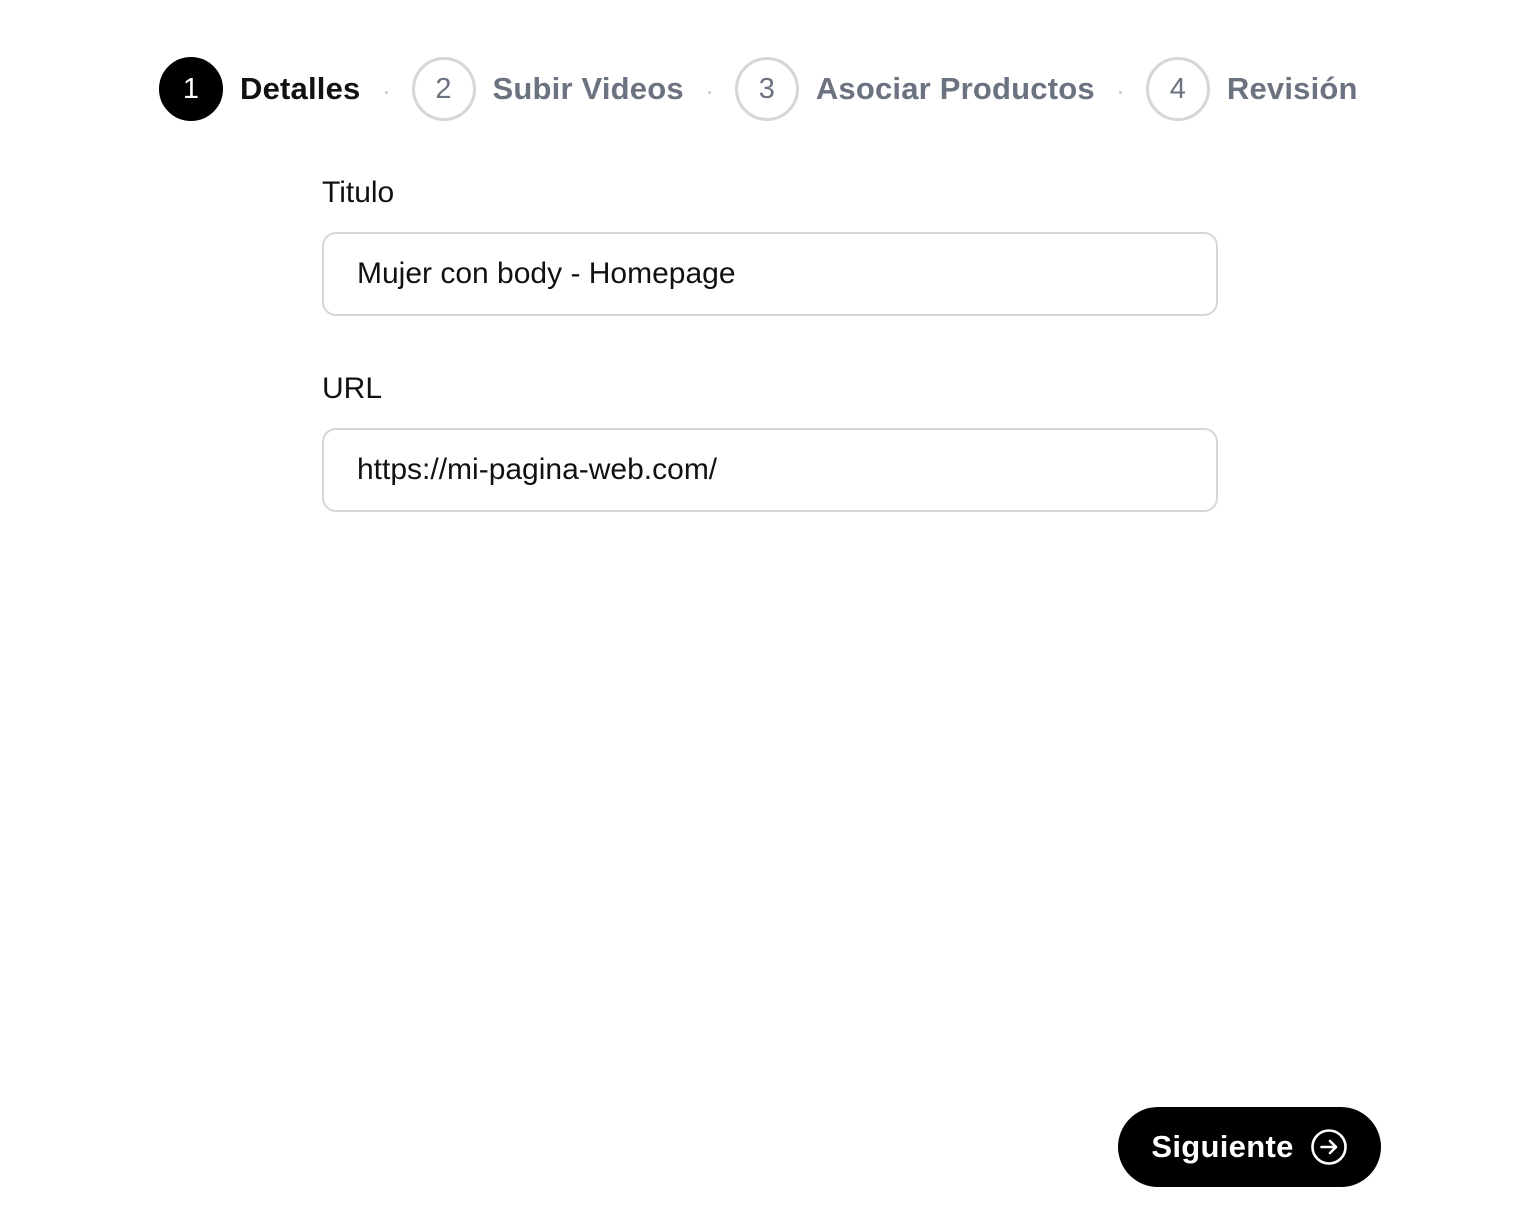  I want to click on url-field-group: URL, so click(770, 442).